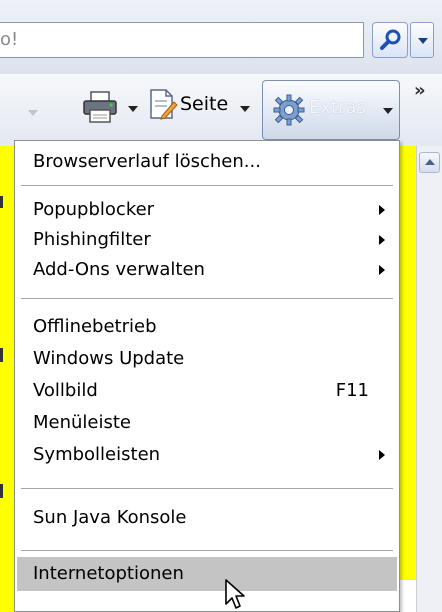  Describe the element at coordinates (207, 210) in the screenshot. I see `menu-item-popupblocker: Popupblocker` at that location.